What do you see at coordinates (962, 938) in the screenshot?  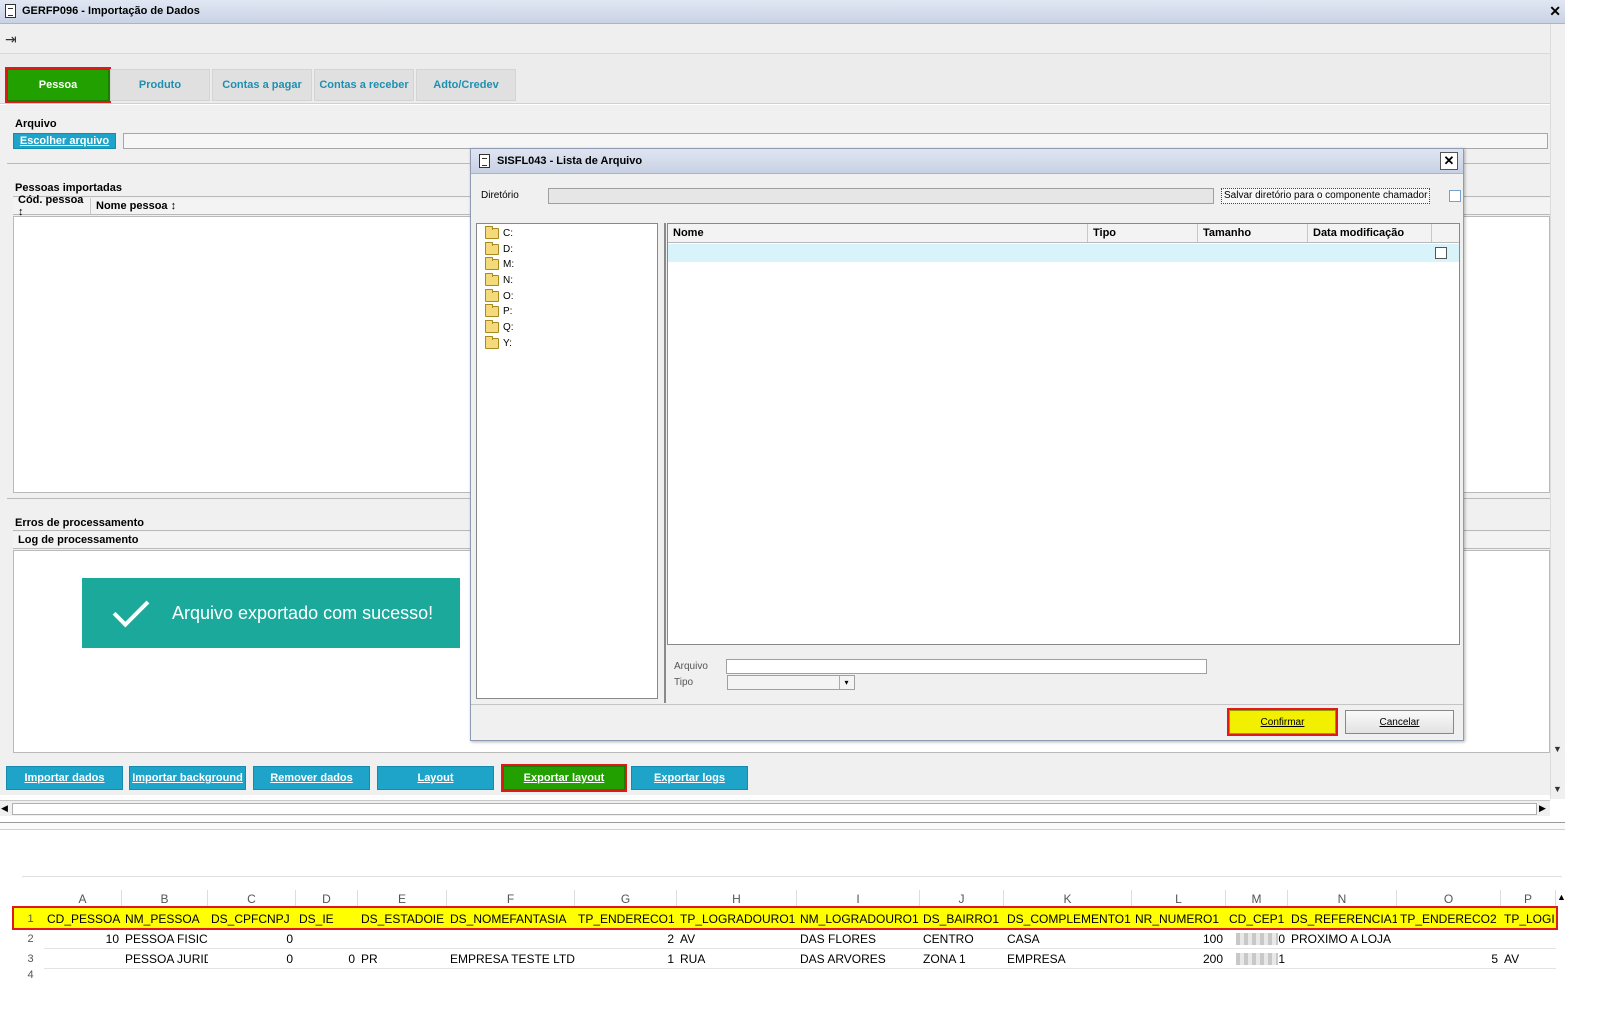 I see `sheet-cell: CENTRO` at bounding box center [962, 938].